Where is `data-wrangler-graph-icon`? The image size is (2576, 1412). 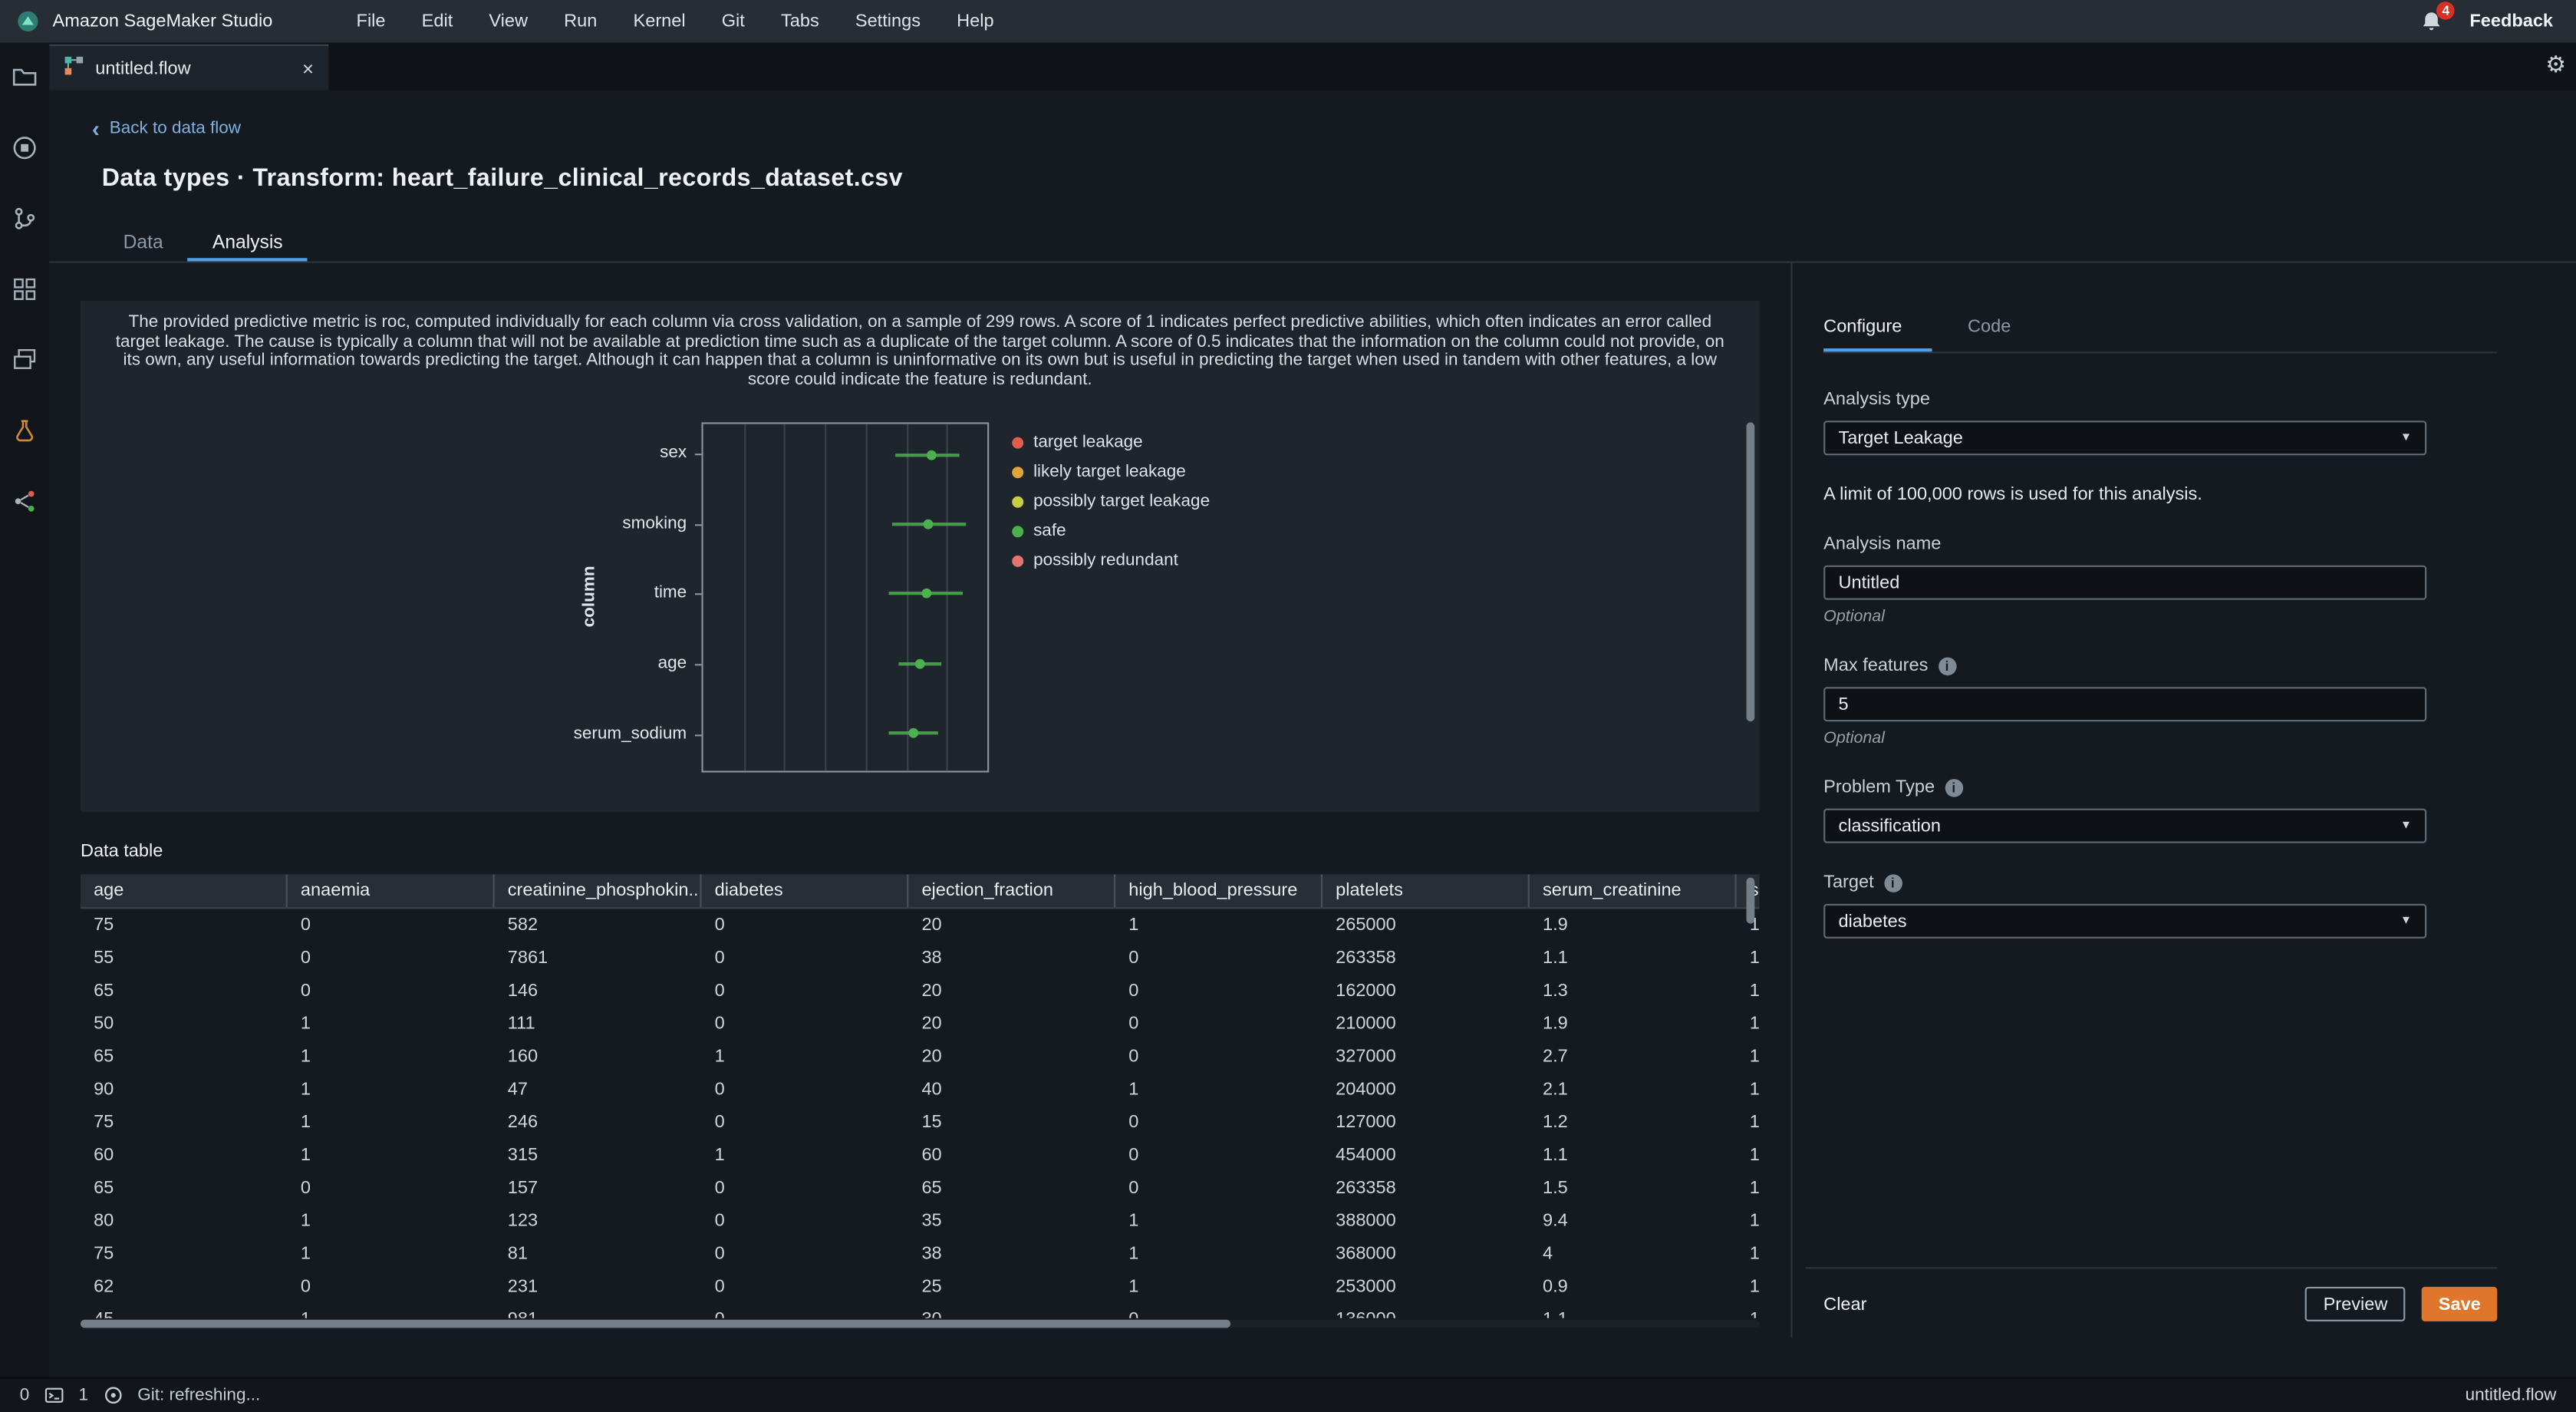 data-wrangler-graph-icon is located at coordinates (25, 501).